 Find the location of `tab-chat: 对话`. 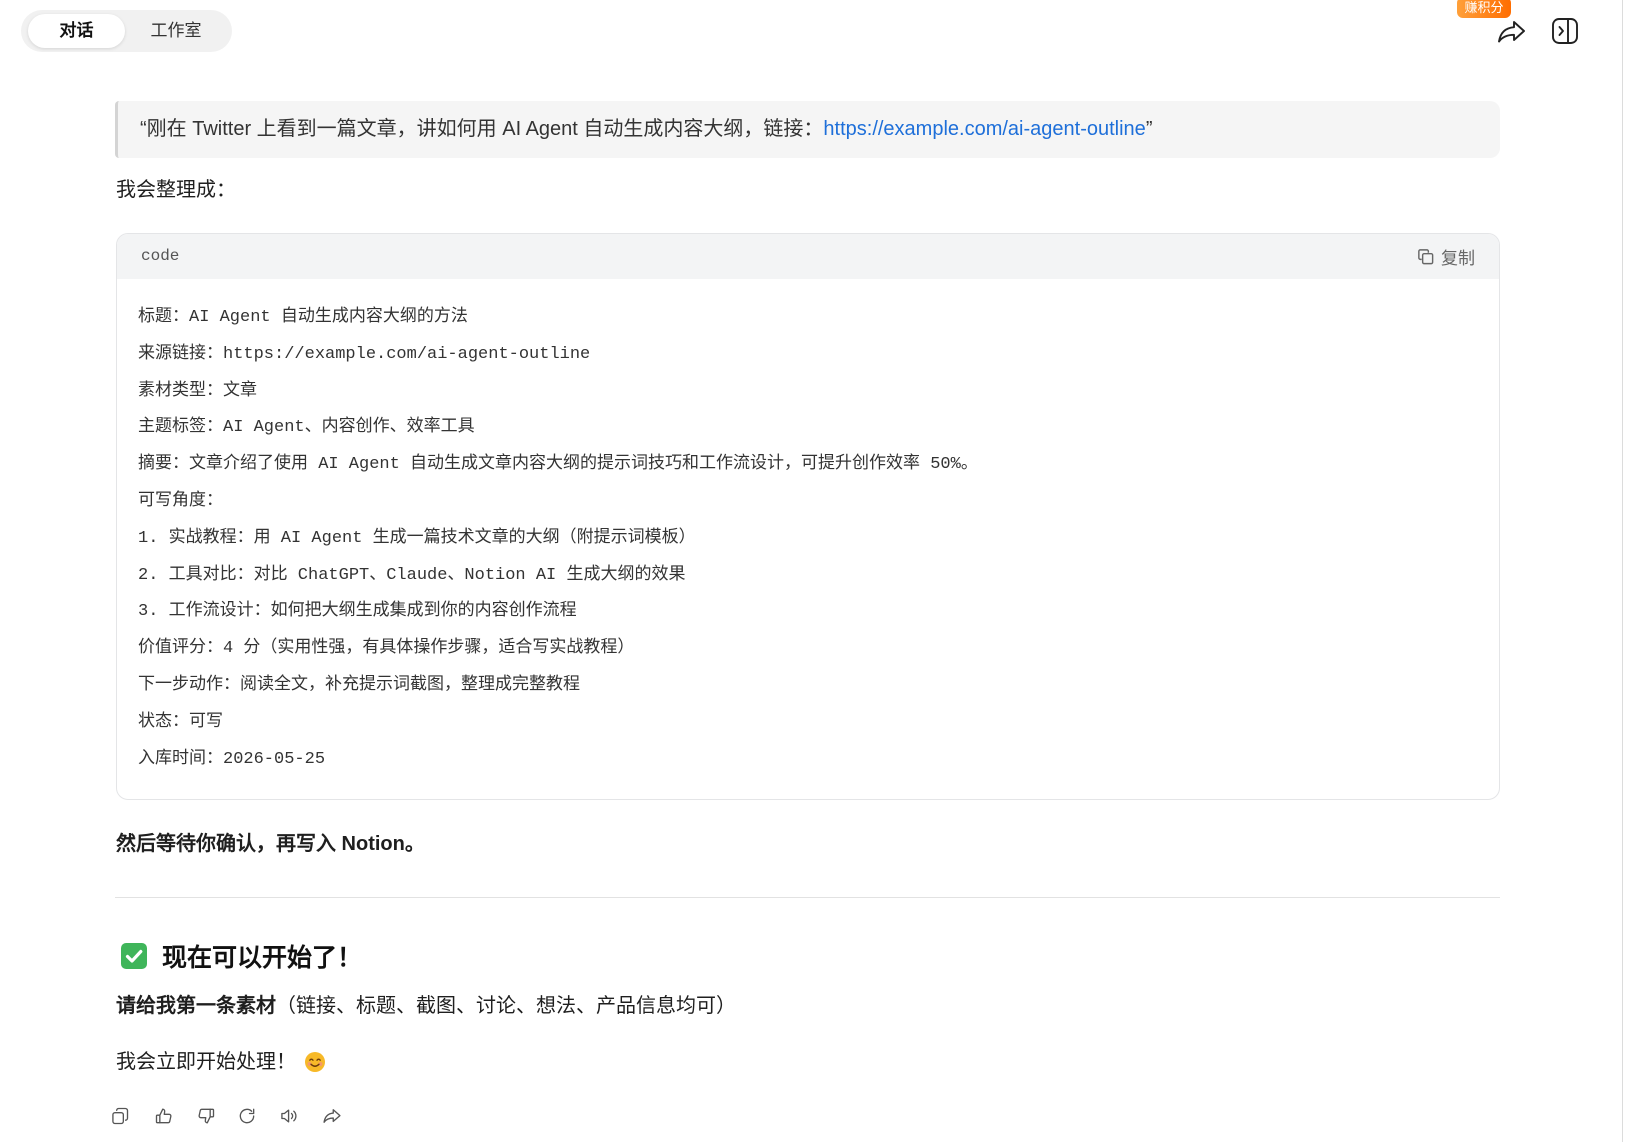

tab-chat: 对话 is located at coordinates (76, 31).